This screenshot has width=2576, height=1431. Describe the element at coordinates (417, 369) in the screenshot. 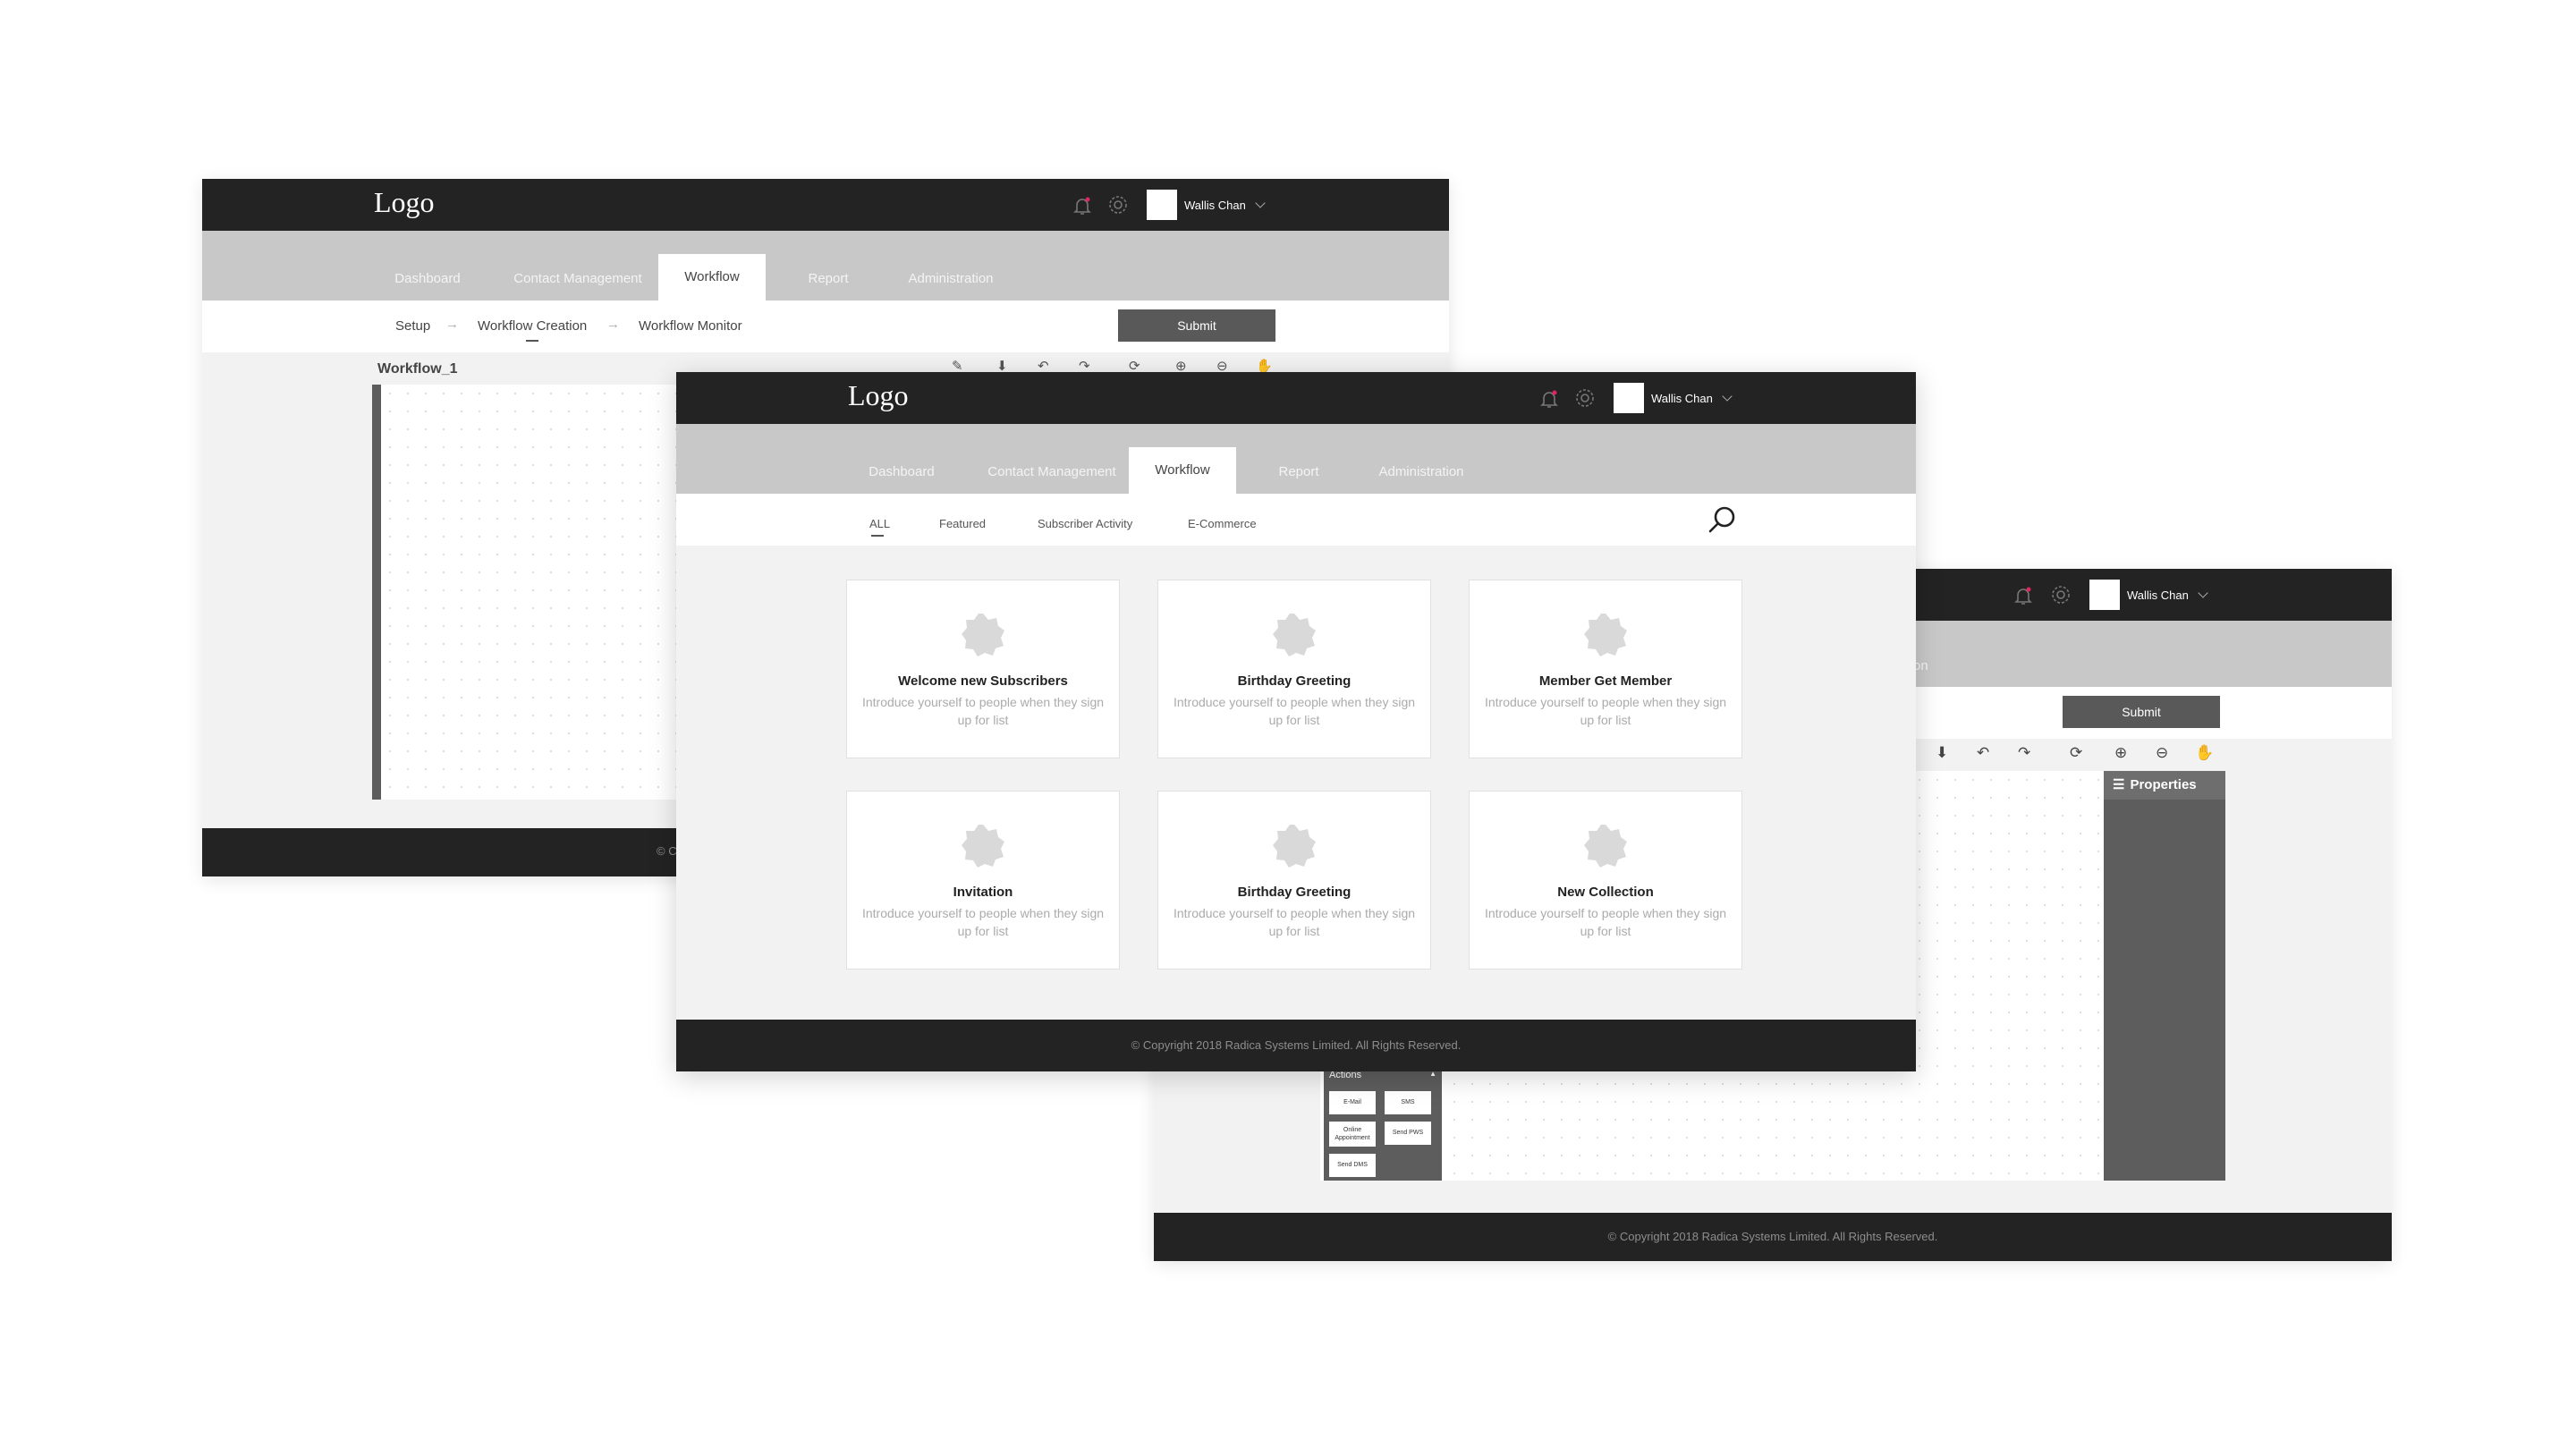

I see `workflow-name: Workflow_1` at that location.